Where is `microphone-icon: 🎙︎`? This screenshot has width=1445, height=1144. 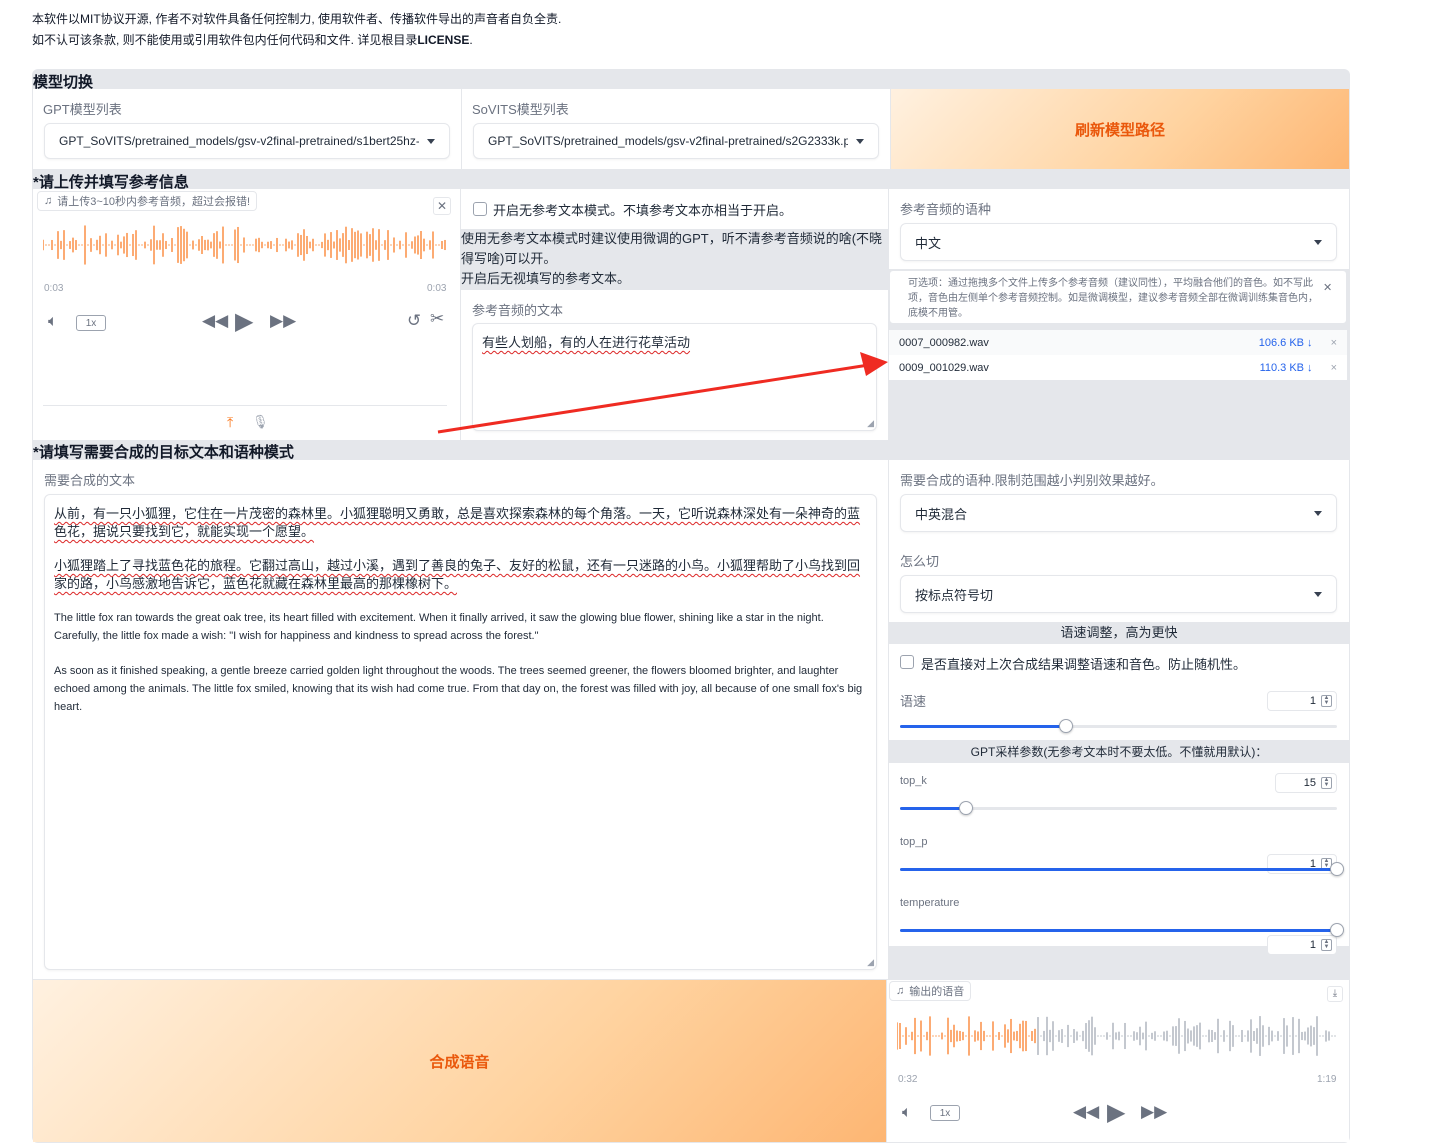 microphone-icon: 🎙︎ is located at coordinates (260, 422).